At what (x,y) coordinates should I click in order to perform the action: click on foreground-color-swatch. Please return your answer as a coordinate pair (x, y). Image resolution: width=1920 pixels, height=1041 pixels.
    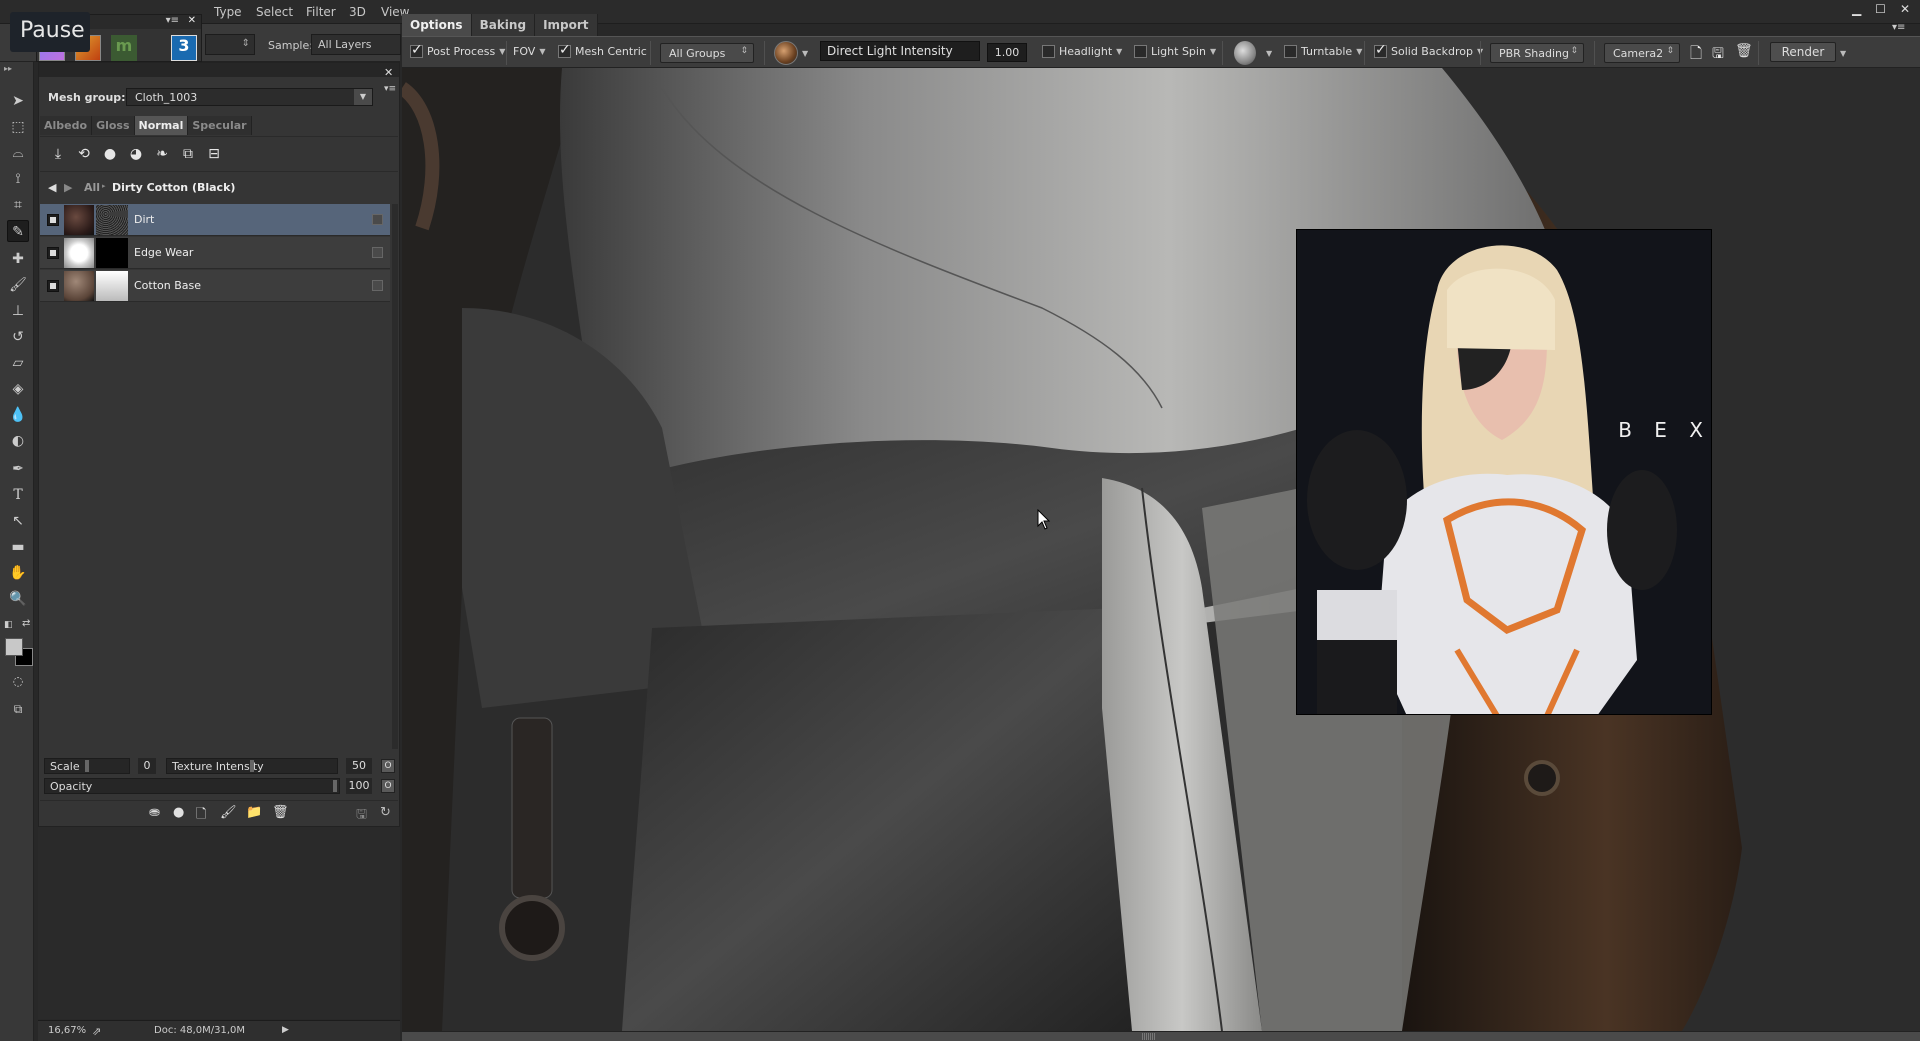
    Looking at the image, I should click on (14, 647).